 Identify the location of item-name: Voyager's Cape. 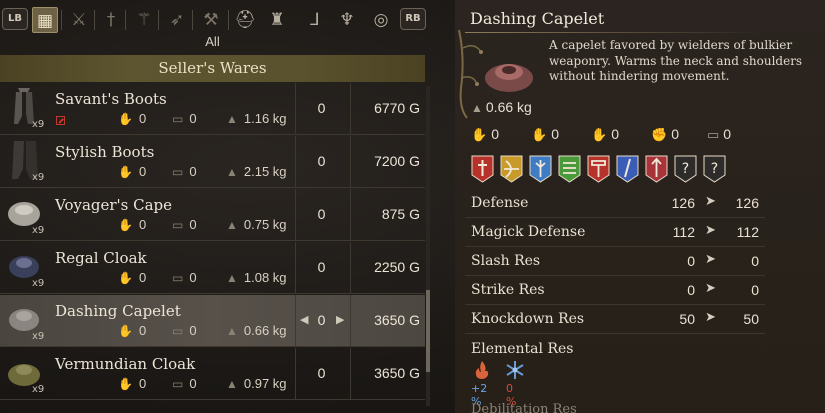
(114, 205).